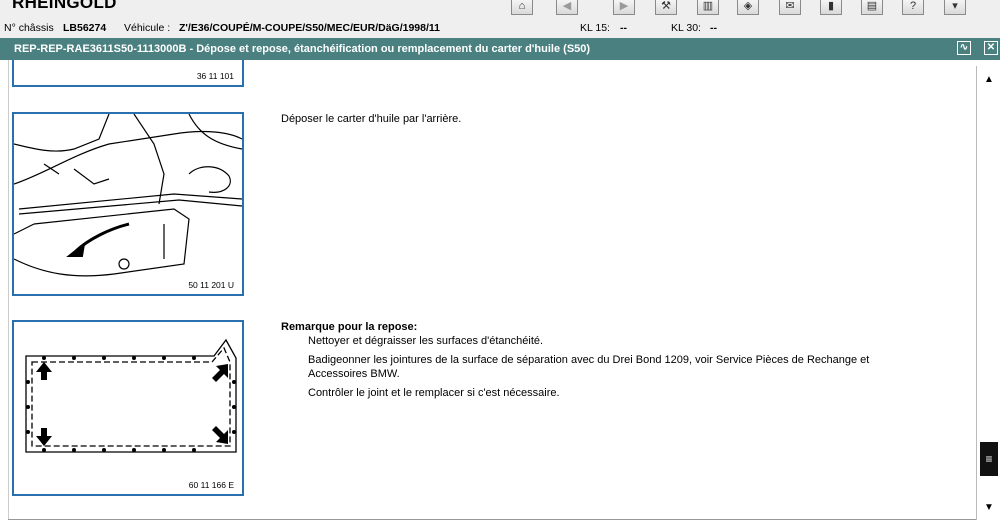 The width and height of the screenshot is (1000, 522). I want to click on home-icon: ⌂, so click(522, 6).